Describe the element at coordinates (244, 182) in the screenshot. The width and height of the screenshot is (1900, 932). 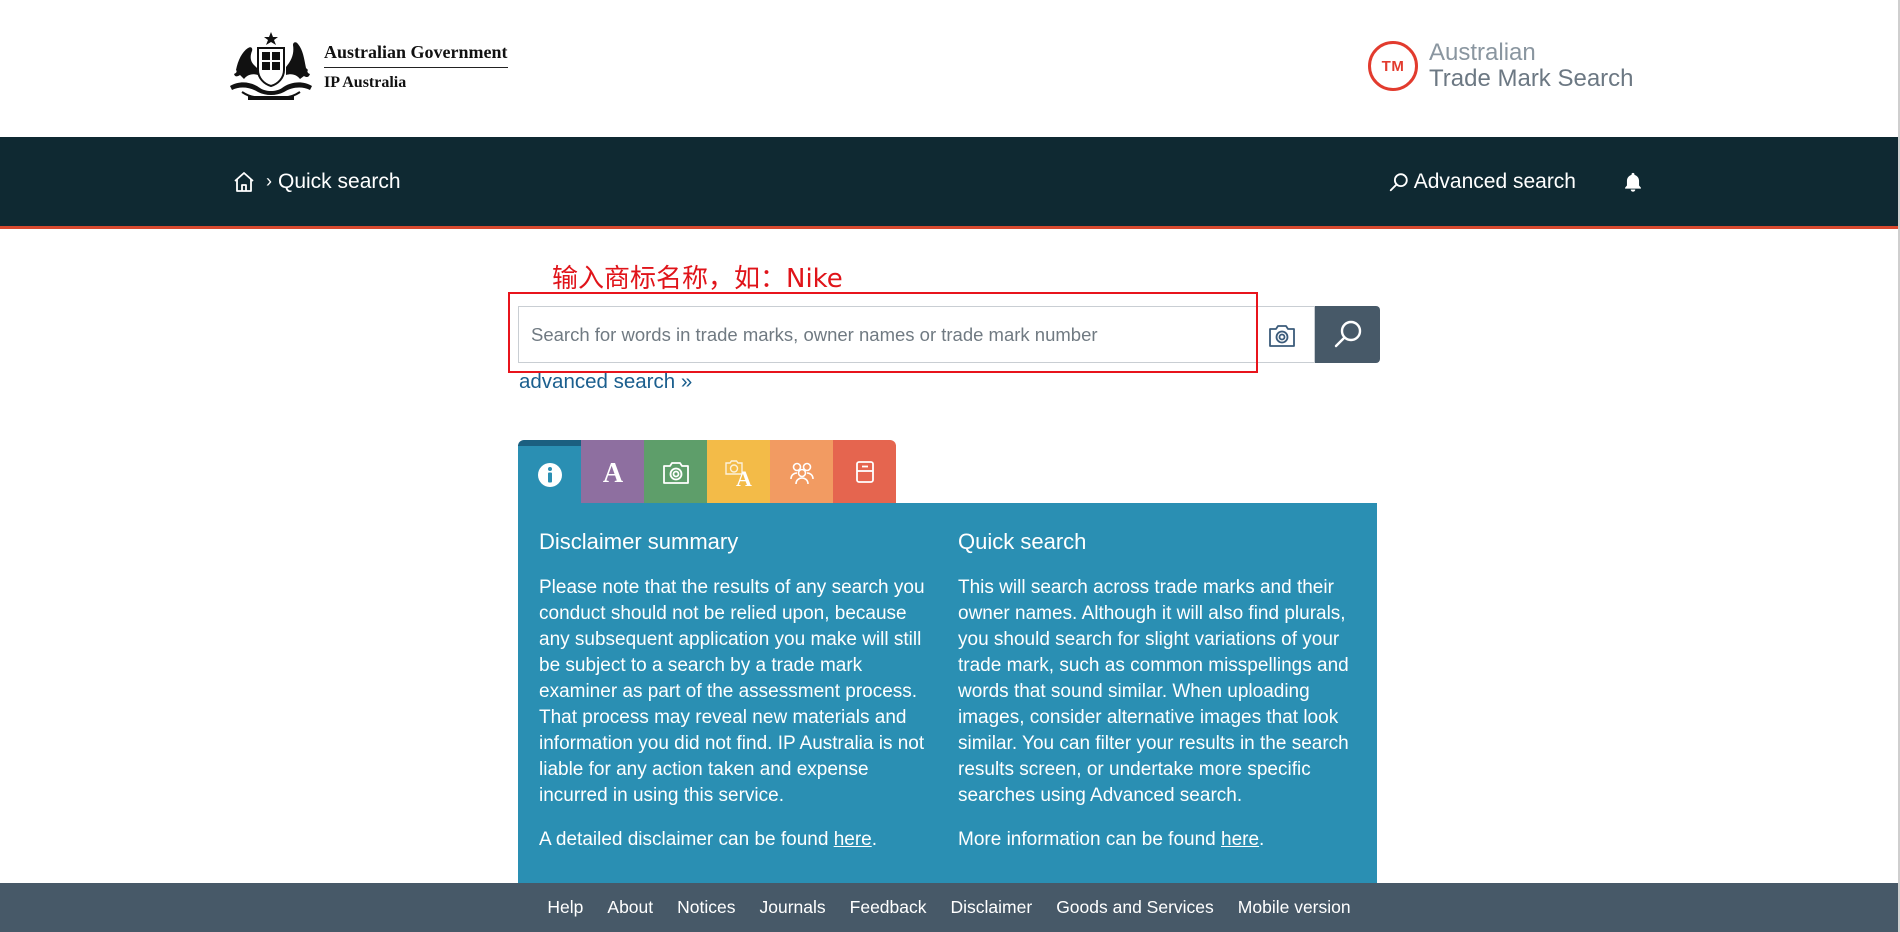
I see `home-icon` at that location.